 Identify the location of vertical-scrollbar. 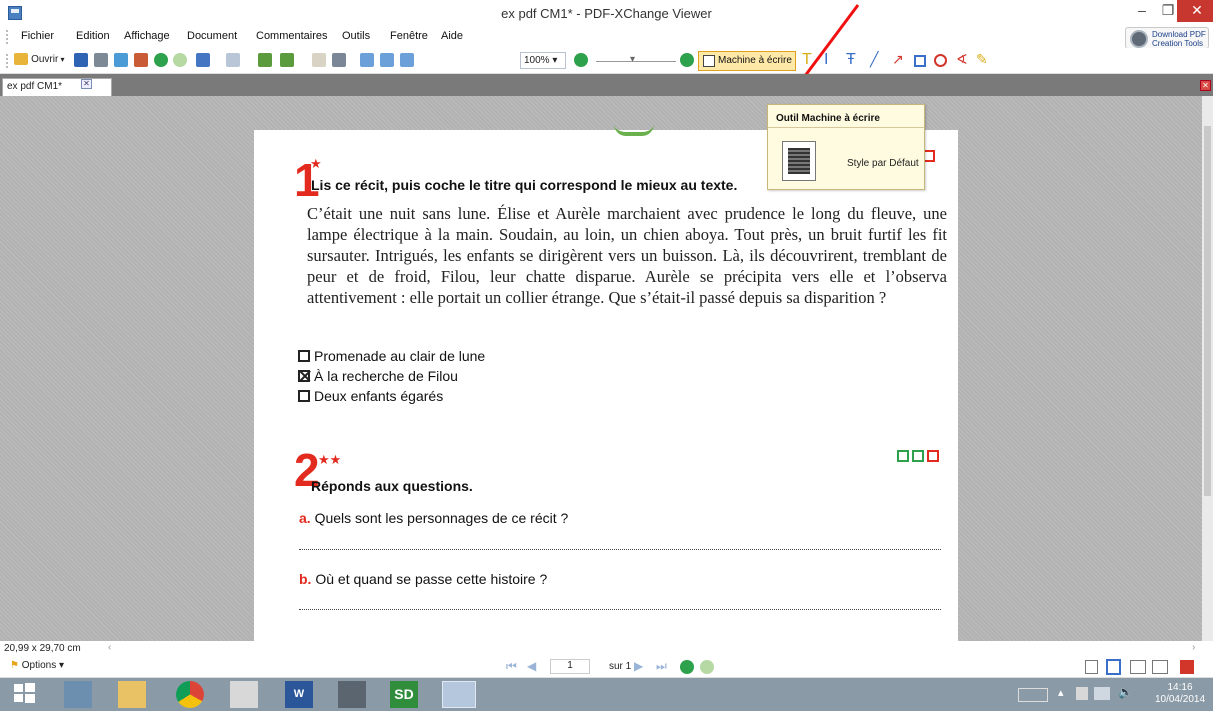
(1207, 368).